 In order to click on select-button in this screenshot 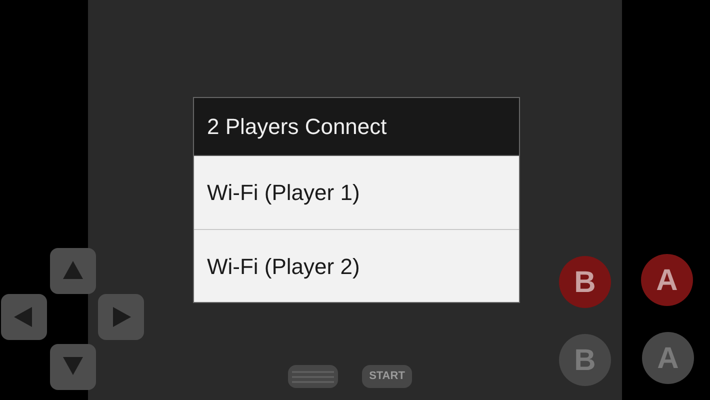, I will do `click(313, 376)`.